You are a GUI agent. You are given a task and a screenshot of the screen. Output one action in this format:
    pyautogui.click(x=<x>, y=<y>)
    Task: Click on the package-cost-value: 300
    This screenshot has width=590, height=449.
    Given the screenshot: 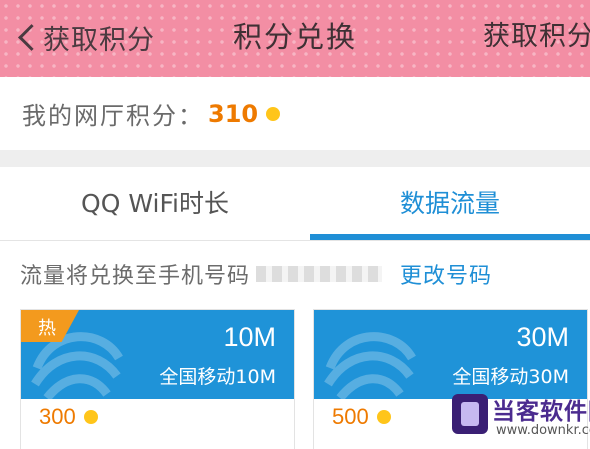 What is the action you would take?
    pyautogui.click(x=57, y=416)
    